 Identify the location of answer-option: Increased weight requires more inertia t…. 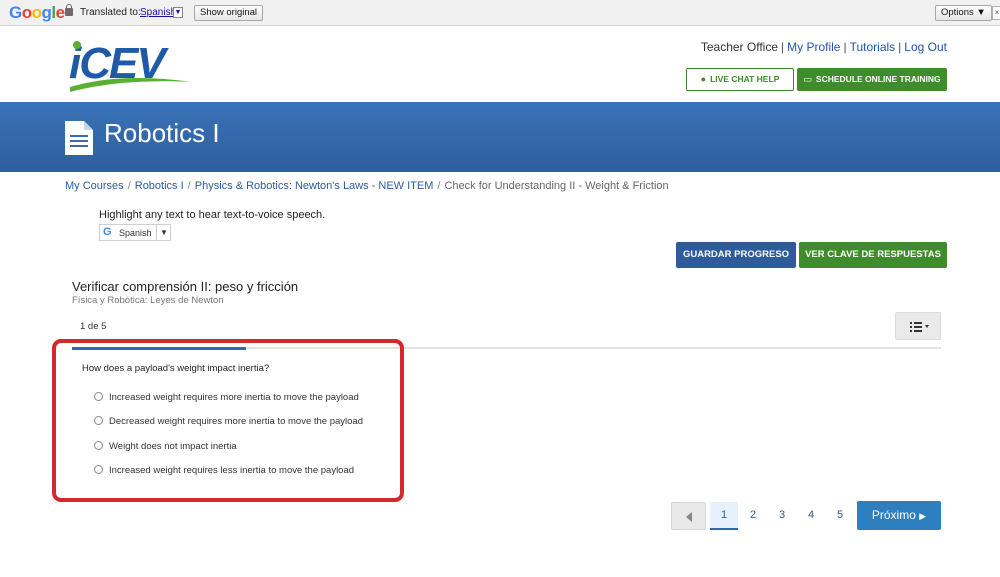
(226, 399).